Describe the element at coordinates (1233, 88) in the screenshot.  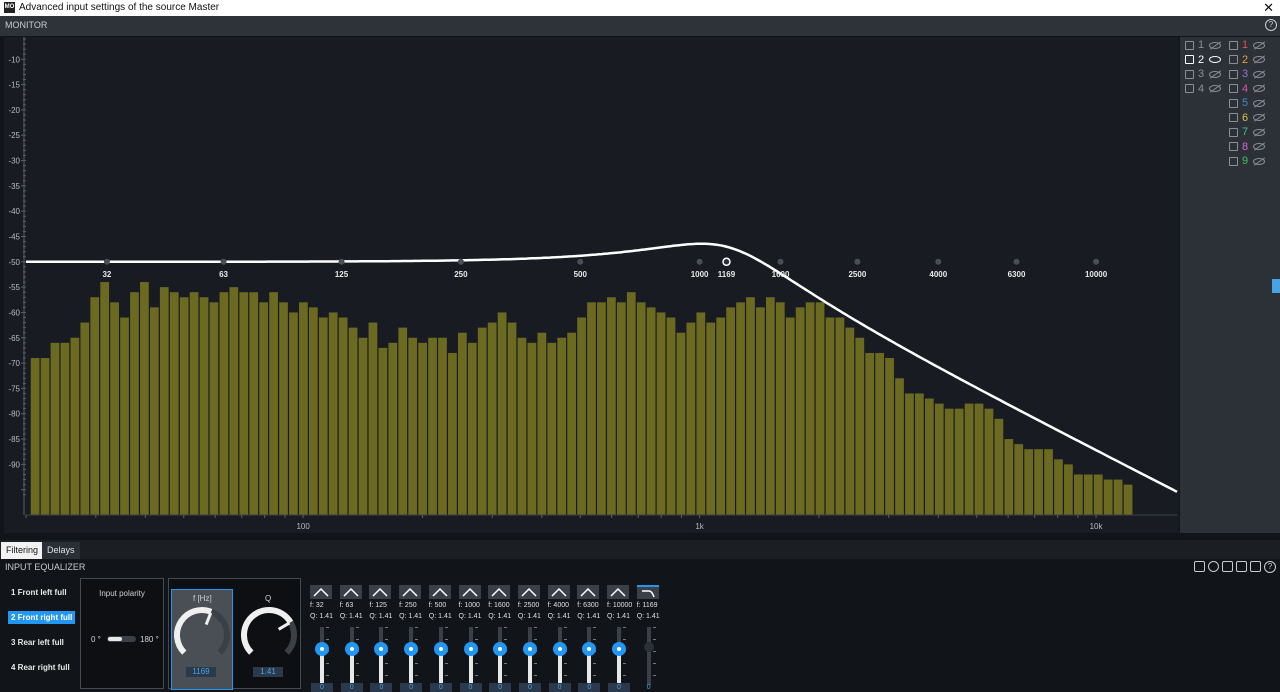
I see `output-icon` at that location.